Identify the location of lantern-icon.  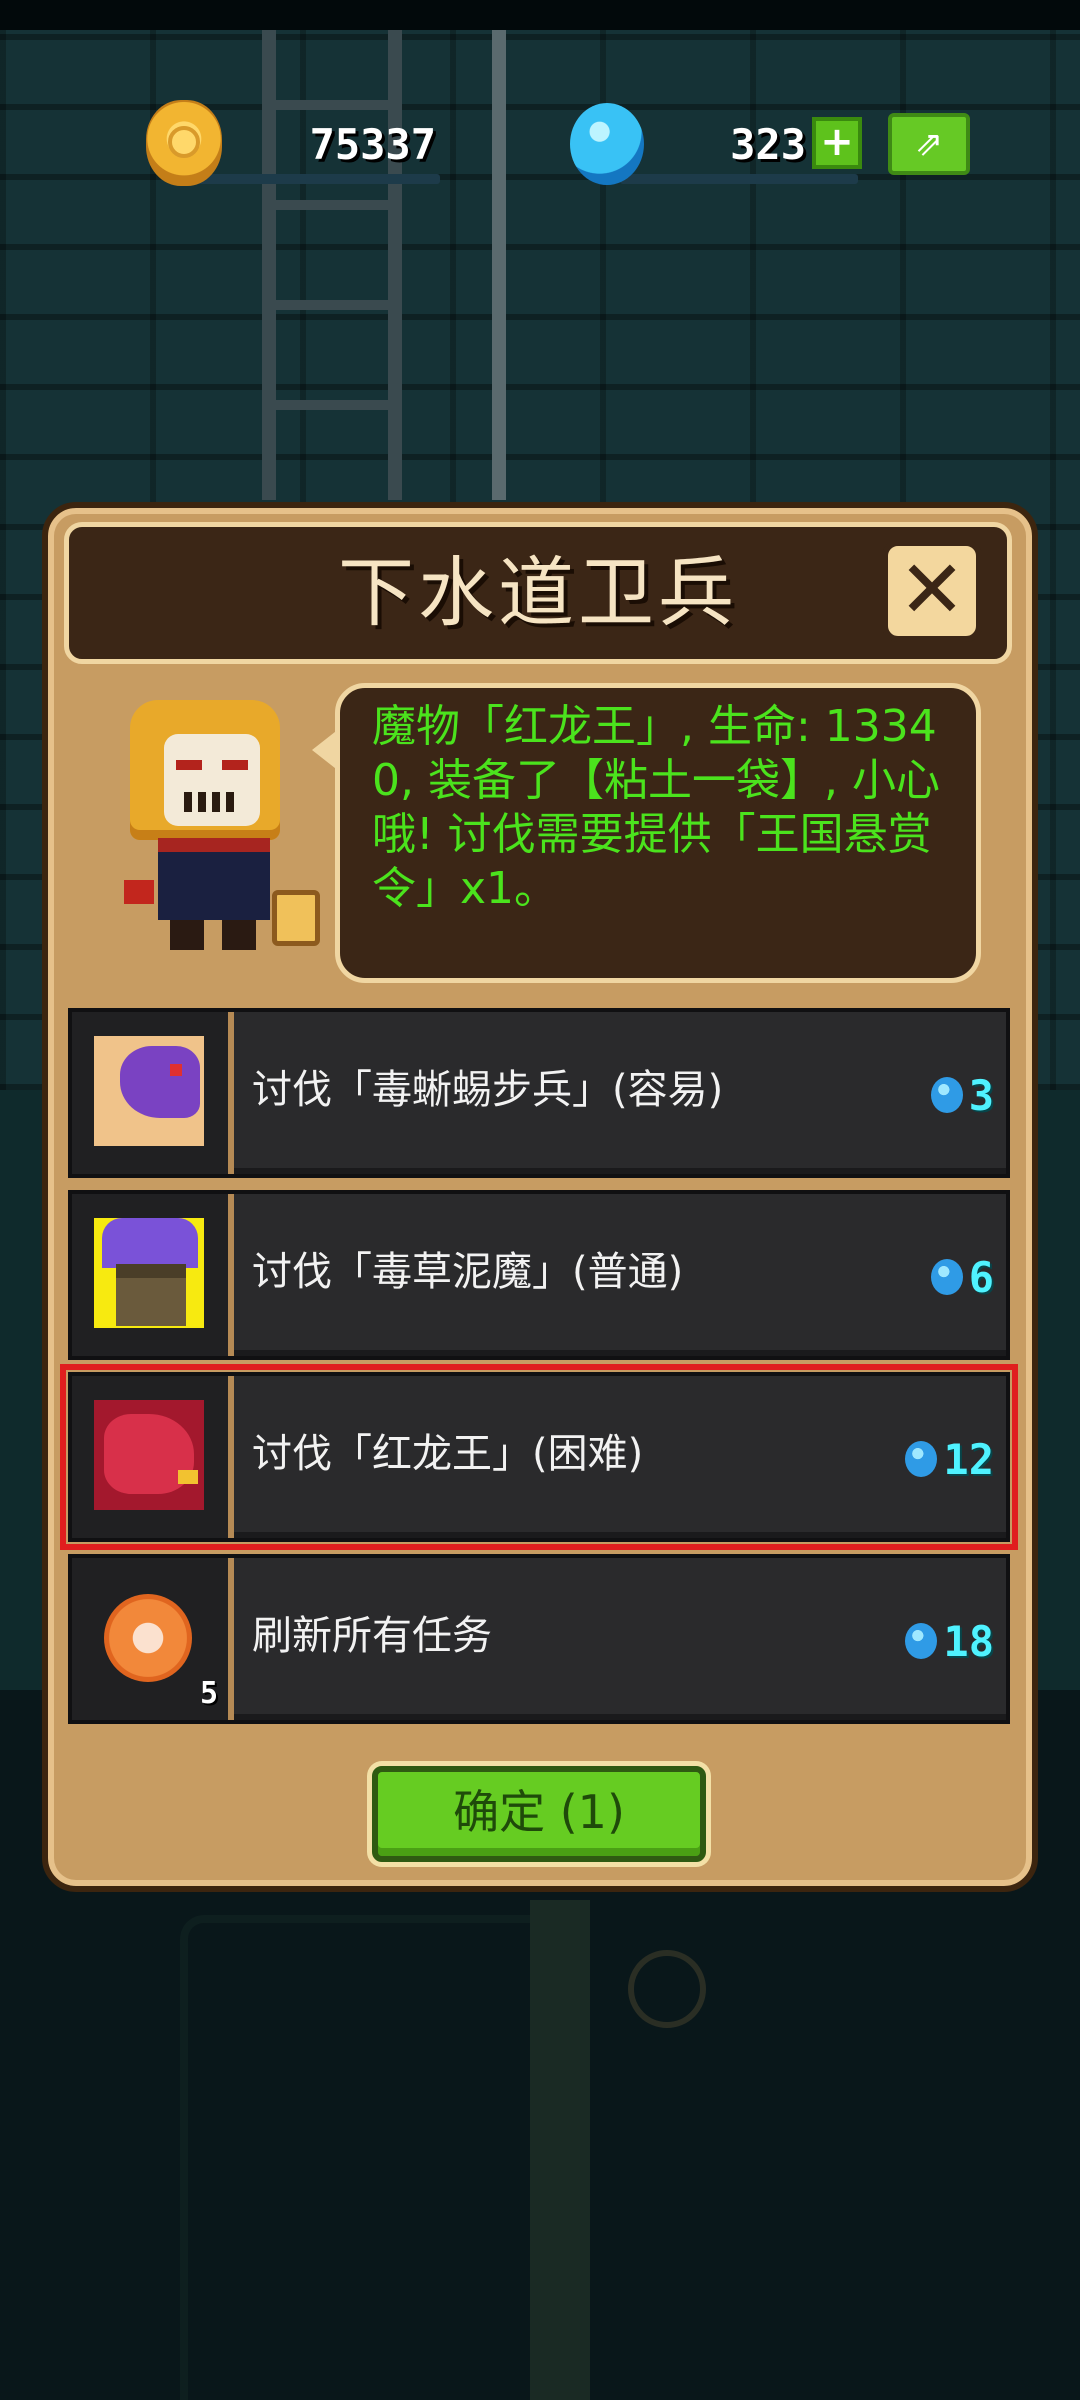
(296, 918).